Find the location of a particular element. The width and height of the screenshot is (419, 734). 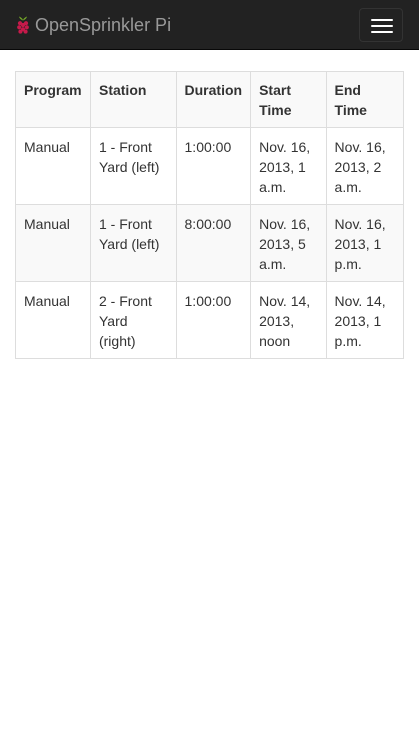

cell-duration: 8:00:00 is located at coordinates (213, 243).